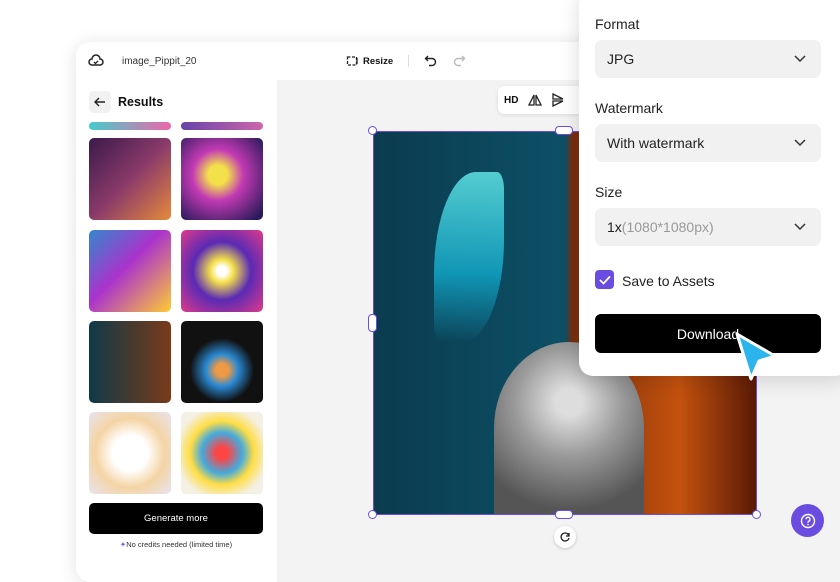 This screenshot has height=582, width=840. What do you see at coordinates (469, 257) in the screenshot?
I see `feather-artwork` at bounding box center [469, 257].